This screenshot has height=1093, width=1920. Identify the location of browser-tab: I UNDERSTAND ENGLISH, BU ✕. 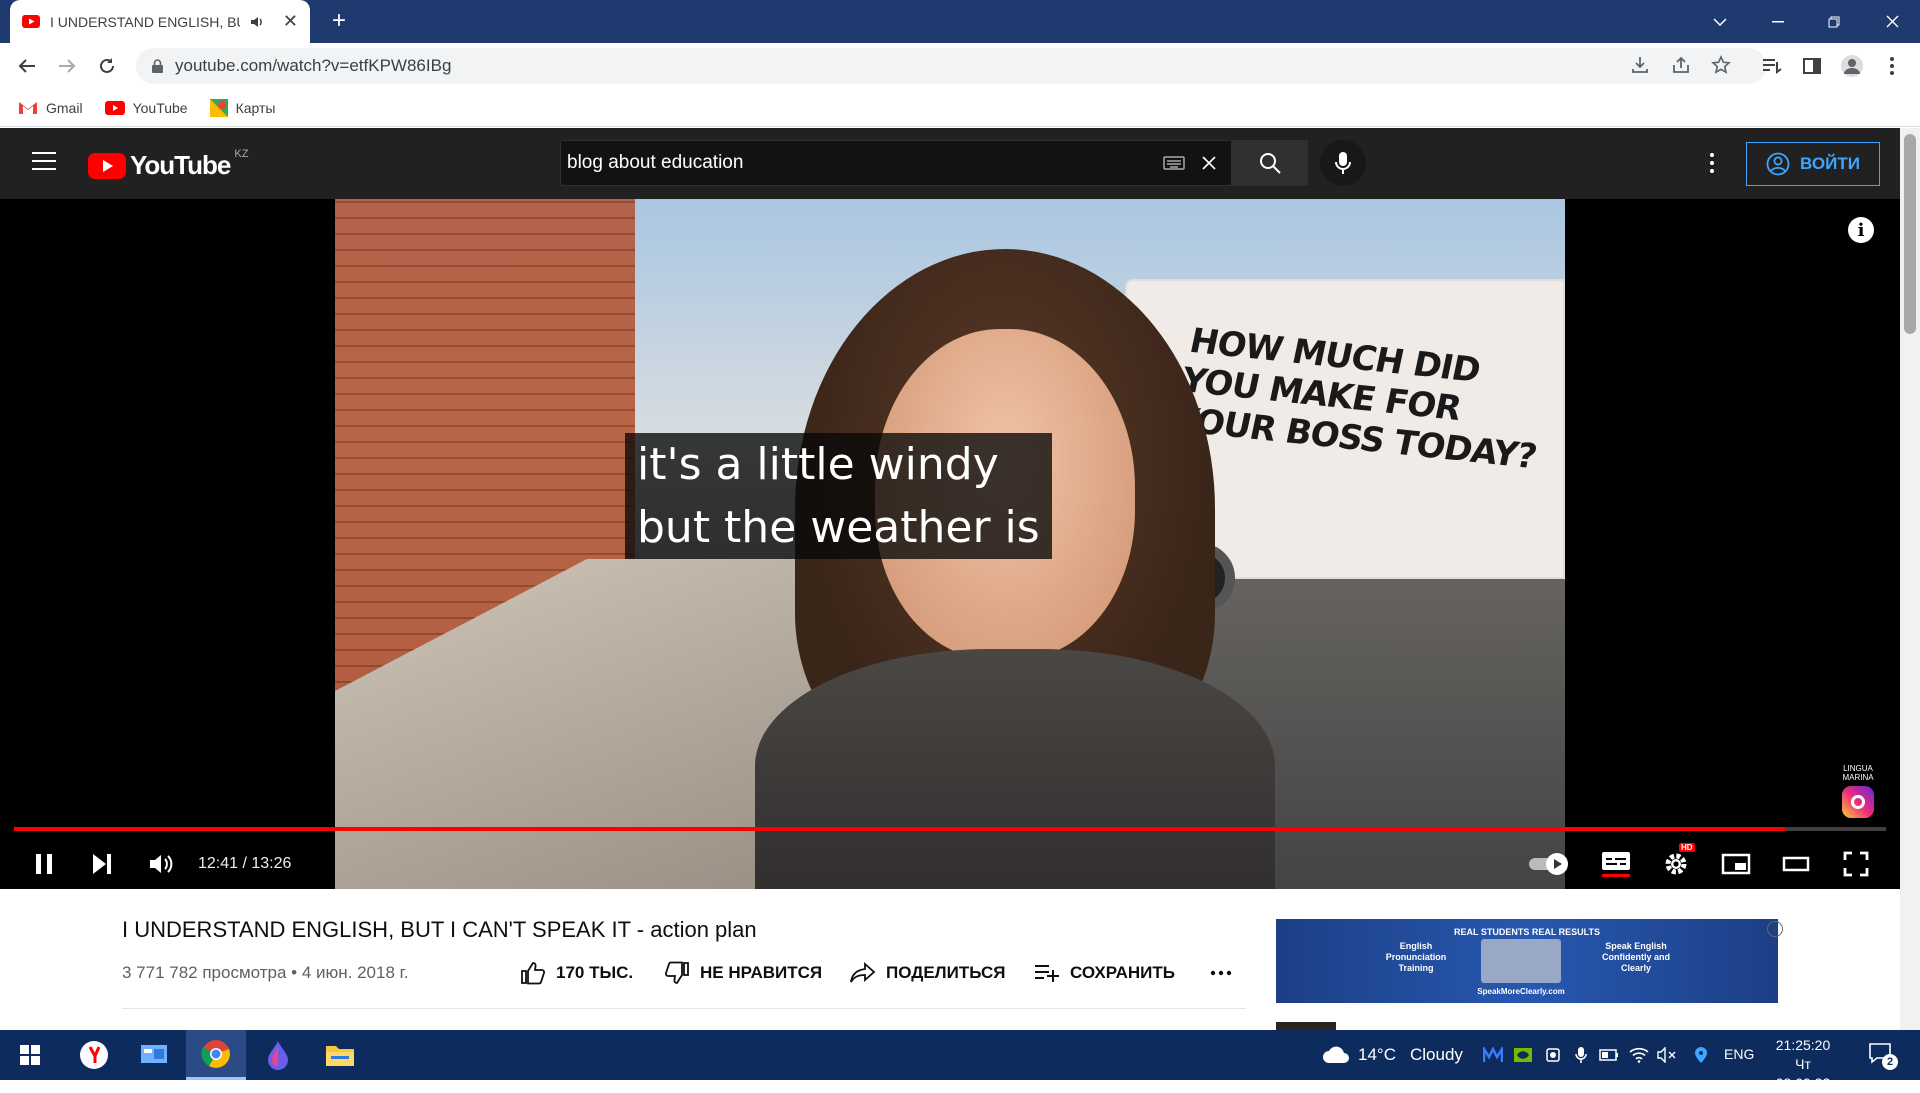
(160, 21).